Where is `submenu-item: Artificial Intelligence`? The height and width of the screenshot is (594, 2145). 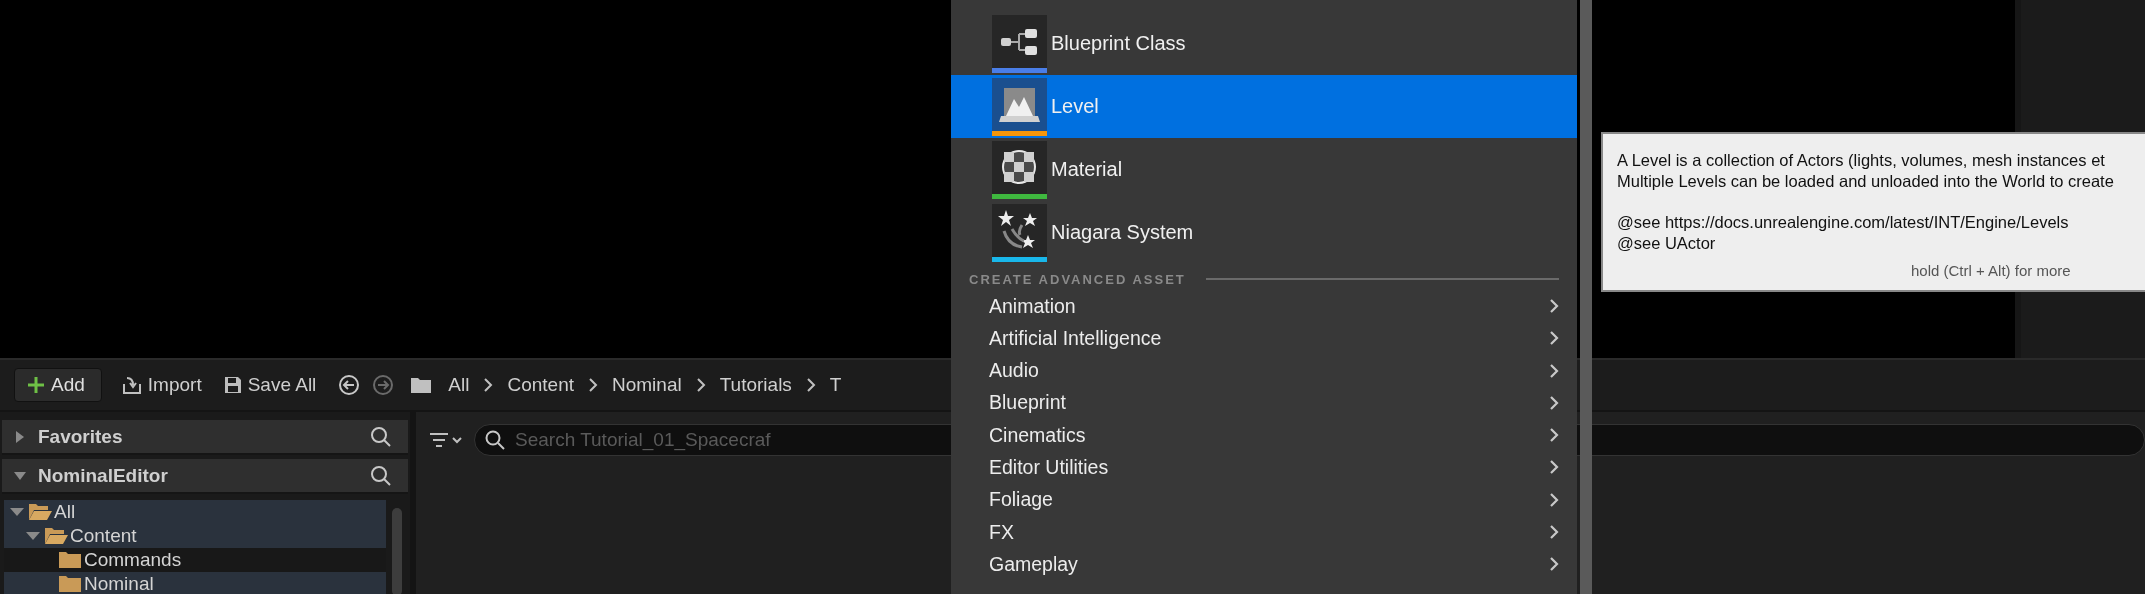 submenu-item: Artificial Intelligence is located at coordinates (1264, 338).